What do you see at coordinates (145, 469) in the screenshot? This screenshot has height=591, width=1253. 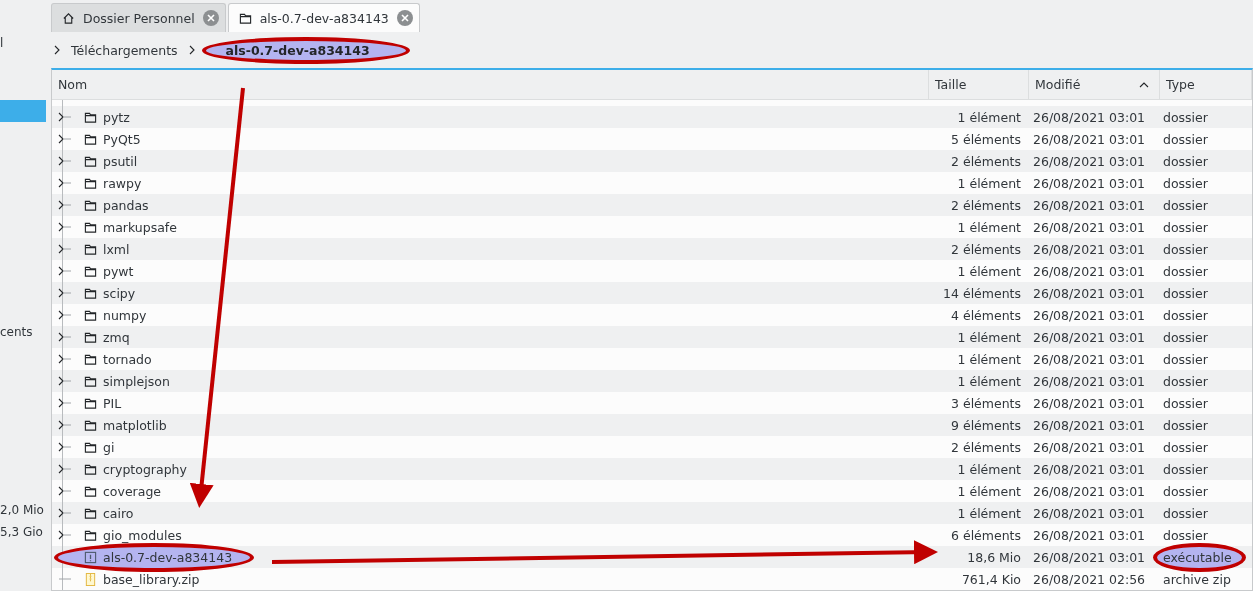 I see `file-name: cryptography` at bounding box center [145, 469].